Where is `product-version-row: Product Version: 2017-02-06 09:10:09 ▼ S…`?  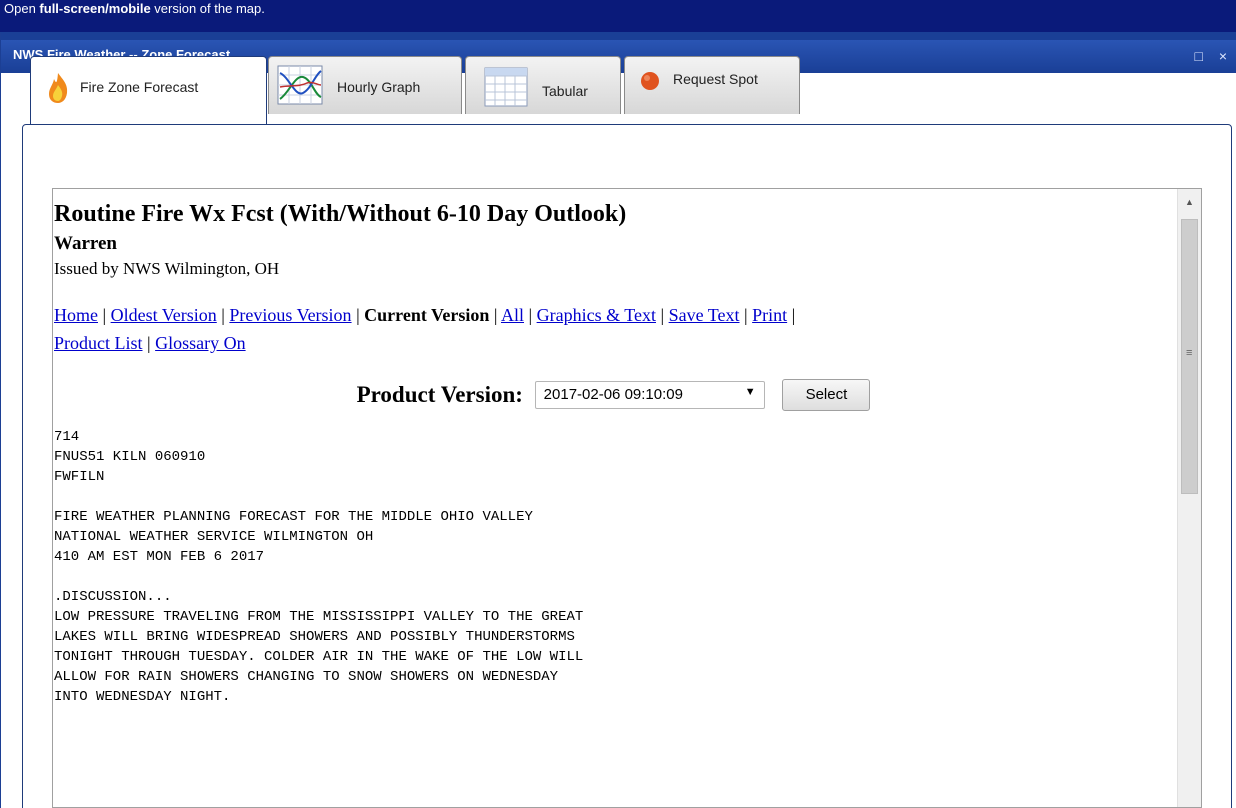 product-version-row: Product Version: 2017-02-06 09:10:09 ▼ S… is located at coordinates (613, 397).